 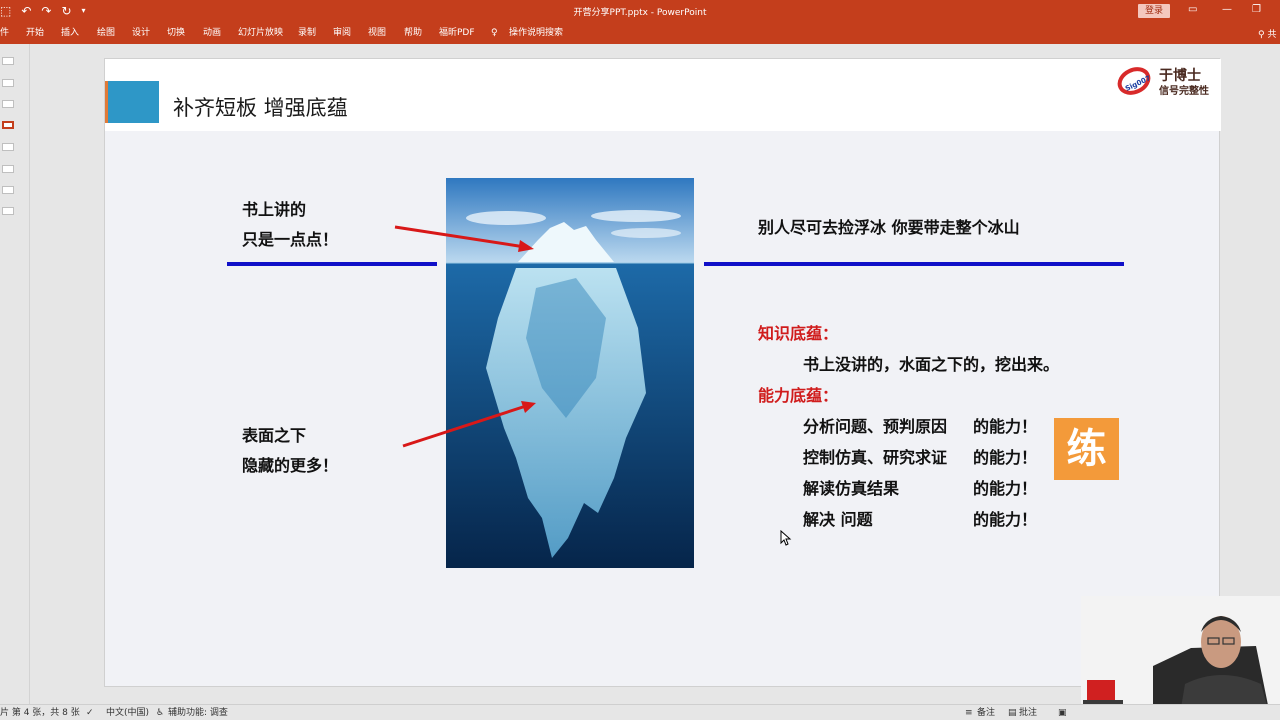 What do you see at coordinates (4, 33) in the screenshot?
I see `tab-file-partial: 件` at bounding box center [4, 33].